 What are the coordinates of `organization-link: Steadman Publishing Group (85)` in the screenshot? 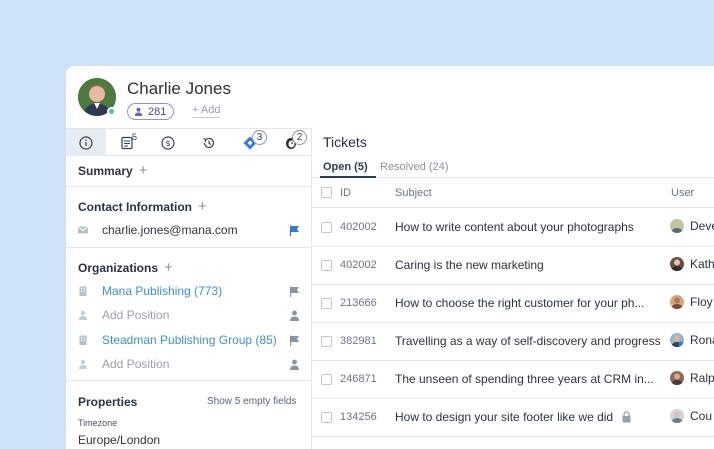 It's located at (195, 340).